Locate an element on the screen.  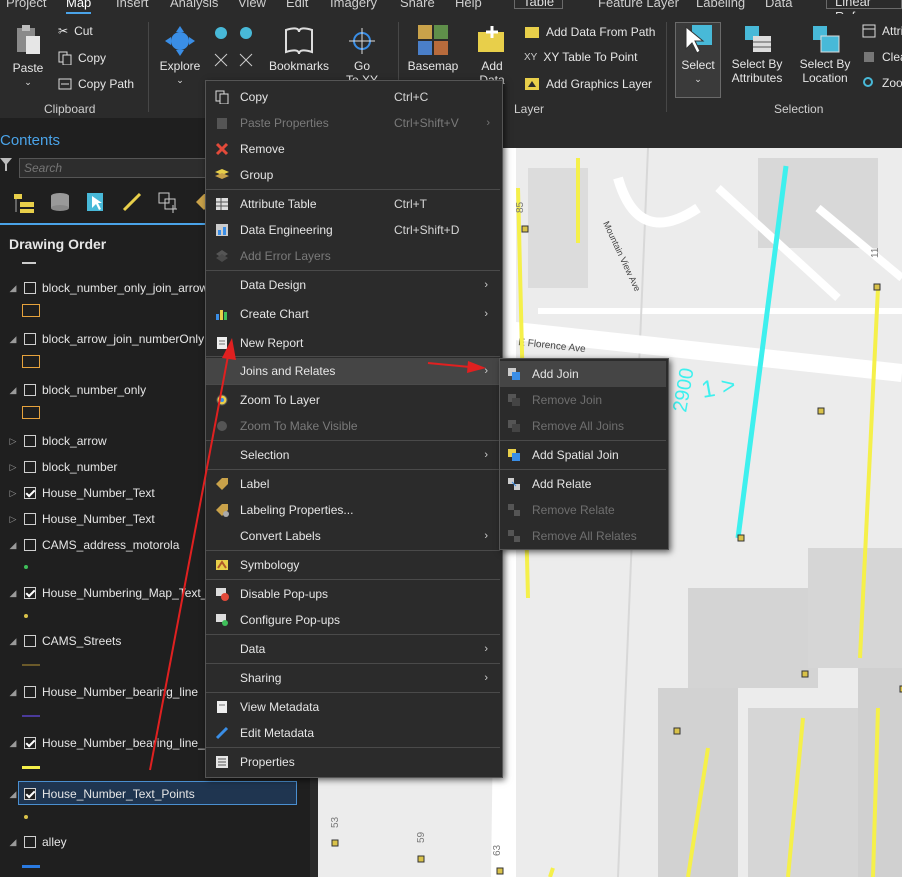
tab-share: Share is located at coordinates (417, 5).